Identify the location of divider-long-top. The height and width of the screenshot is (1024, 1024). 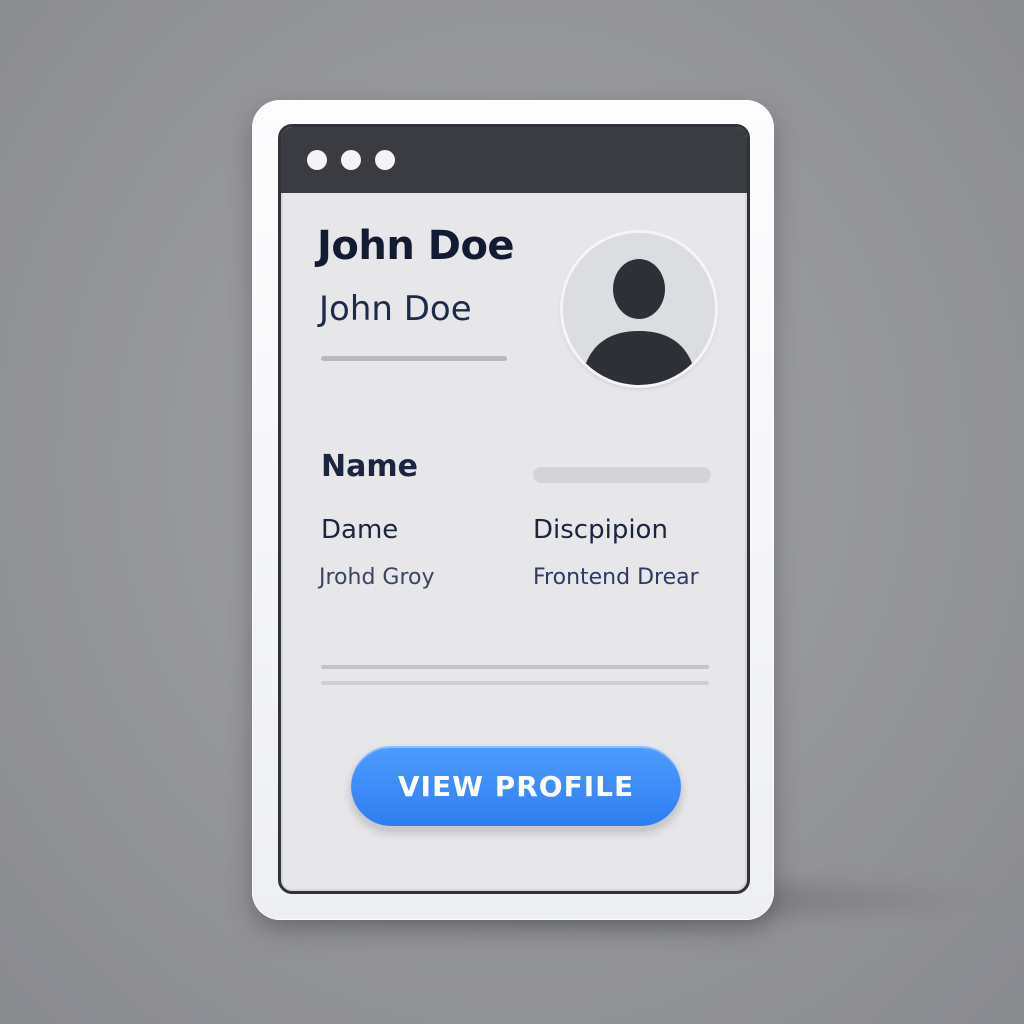
(515, 667).